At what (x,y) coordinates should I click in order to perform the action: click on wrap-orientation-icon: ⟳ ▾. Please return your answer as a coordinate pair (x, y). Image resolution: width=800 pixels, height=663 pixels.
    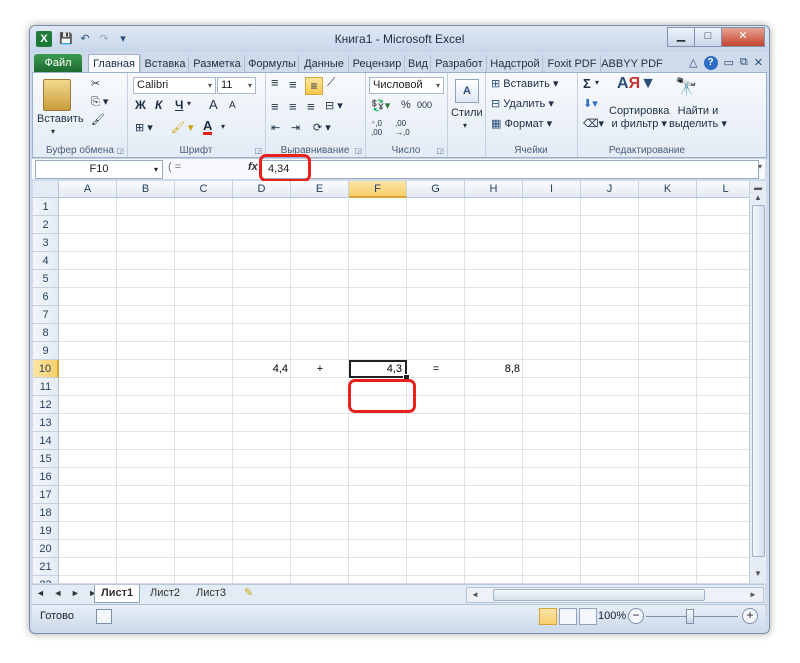
    Looking at the image, I should click on (322, 127).